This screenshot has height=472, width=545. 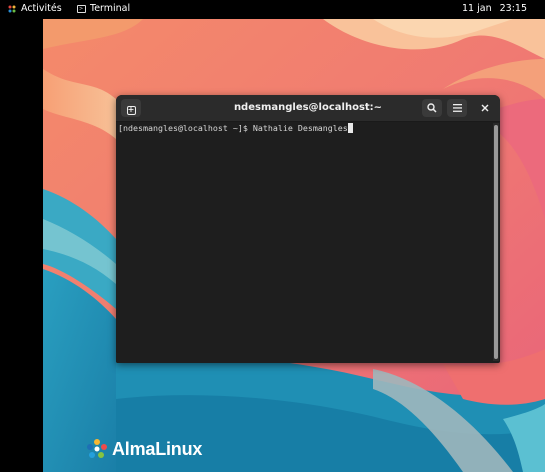 What do you see at coordinates (157, 448) in the screenshot?
I see `brand-name: AlmaLinux` at bounding box center [157, 448].